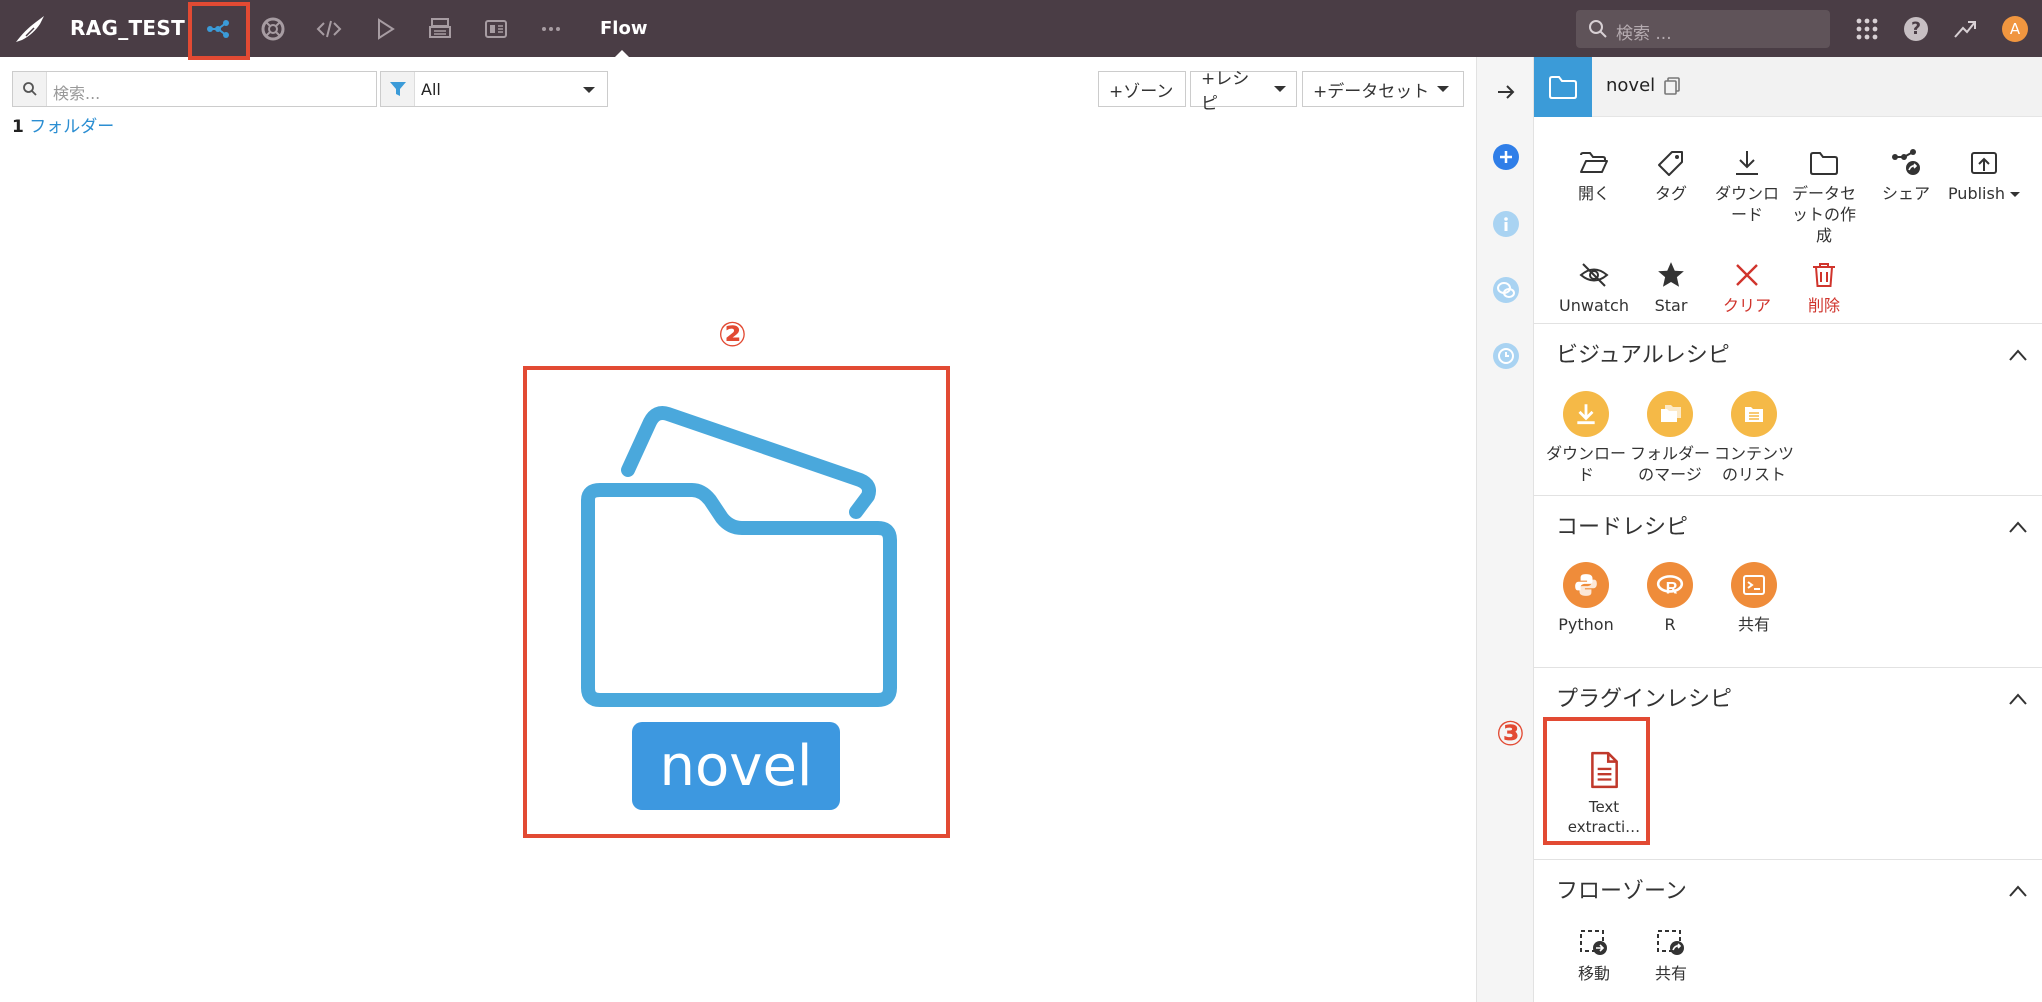  I want to click on annotation-number-3: ③, so click(1510, 734).